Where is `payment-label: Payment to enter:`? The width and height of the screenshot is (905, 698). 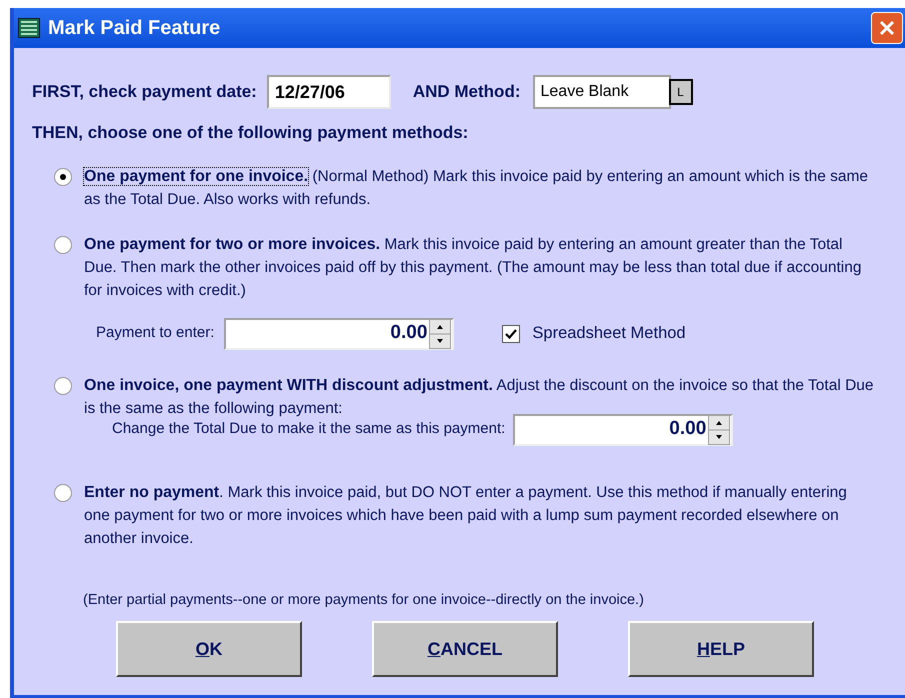 payment-label: Payment to enter: is located at coordinates (155, 333).